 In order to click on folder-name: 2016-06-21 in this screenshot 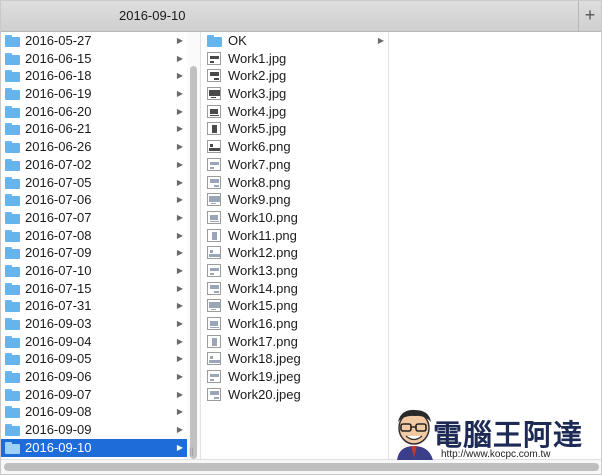, I will do `click(58, 129)`.